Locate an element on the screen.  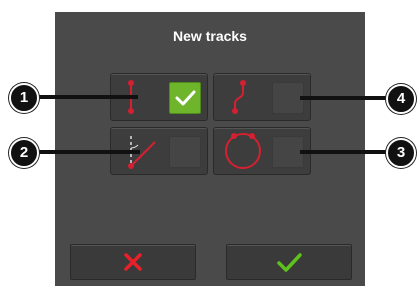
dialog-title: New tracks is located at coordinates (210, 36).